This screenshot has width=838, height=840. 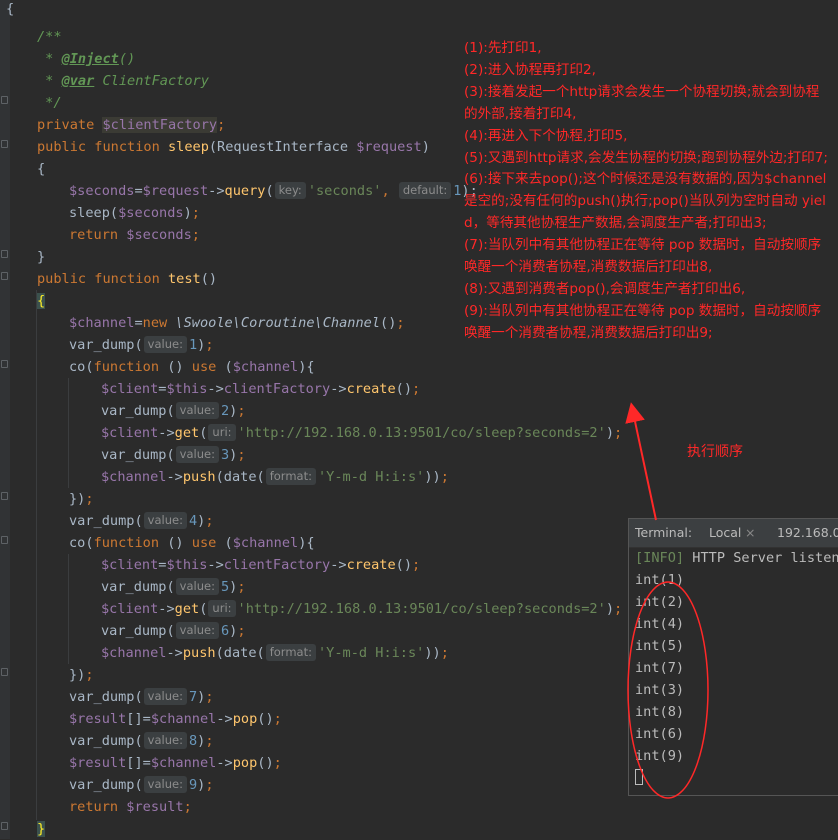 I want to click on arrow-to-notes, so click(x=641, y=461).